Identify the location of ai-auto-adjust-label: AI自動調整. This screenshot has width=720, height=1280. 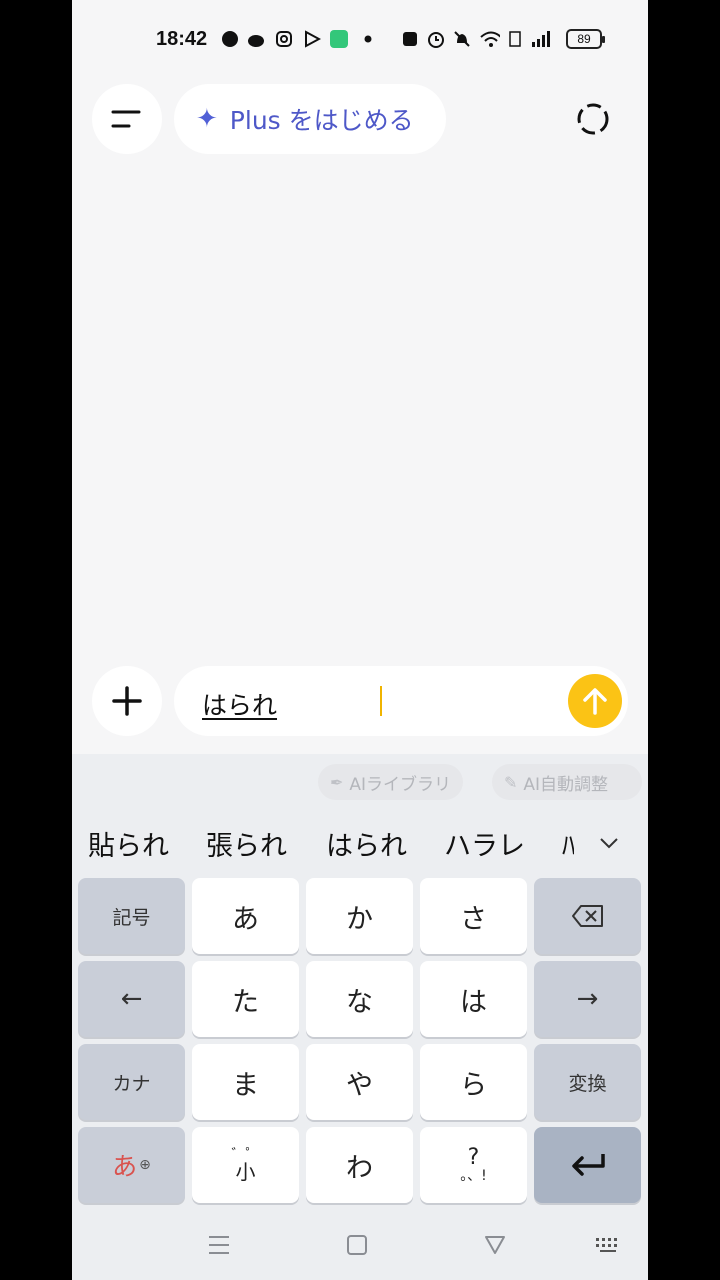
(566, 784).